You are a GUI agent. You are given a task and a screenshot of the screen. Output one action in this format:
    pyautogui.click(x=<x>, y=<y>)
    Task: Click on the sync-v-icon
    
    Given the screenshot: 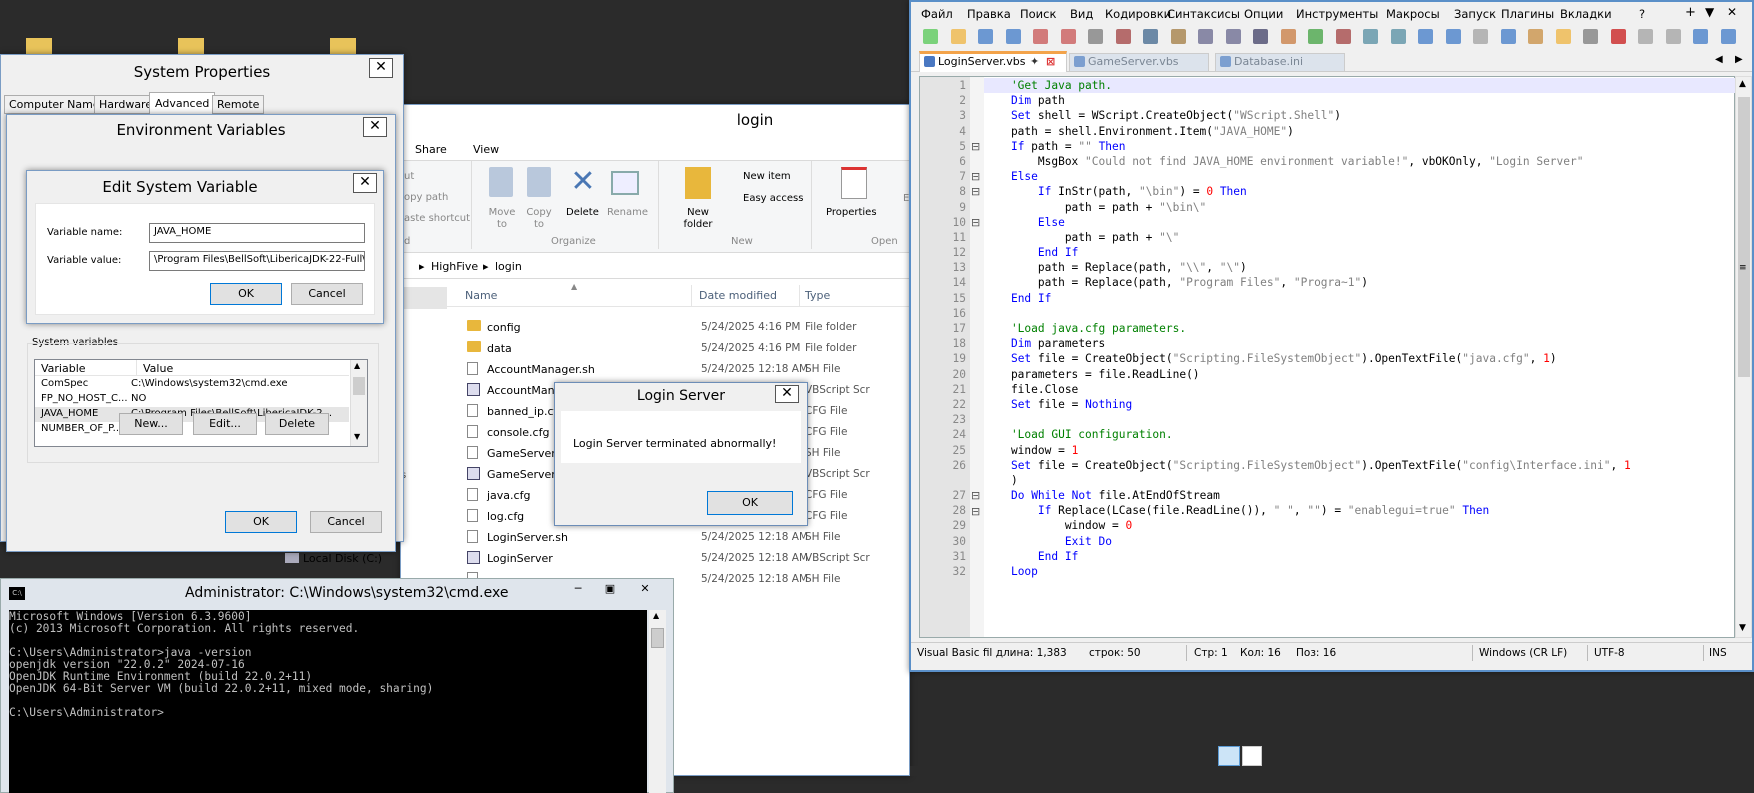 What is the action you would take?
    pyautogui.click(x=1370, y=36)
    